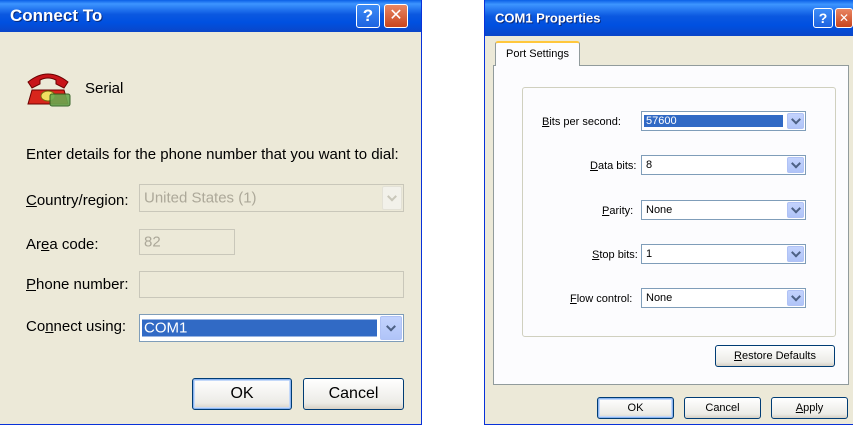 The height and width of the screenshot is (425, 853). I want to click on bits-per-second-select: 57600, so click(723, 121).